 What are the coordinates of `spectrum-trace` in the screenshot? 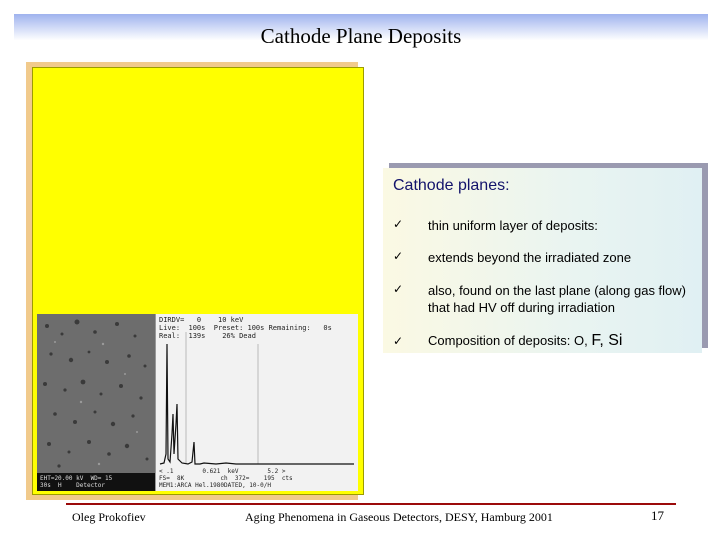 It's located at (256, 404).